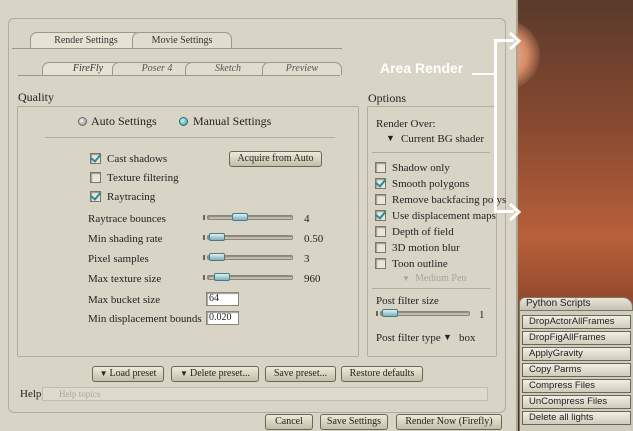  What do you see at coordinates (125, 239) in the screenshot?
I see `min-shading-rate-label: Min shading rate` at bounding box center [125, 239].